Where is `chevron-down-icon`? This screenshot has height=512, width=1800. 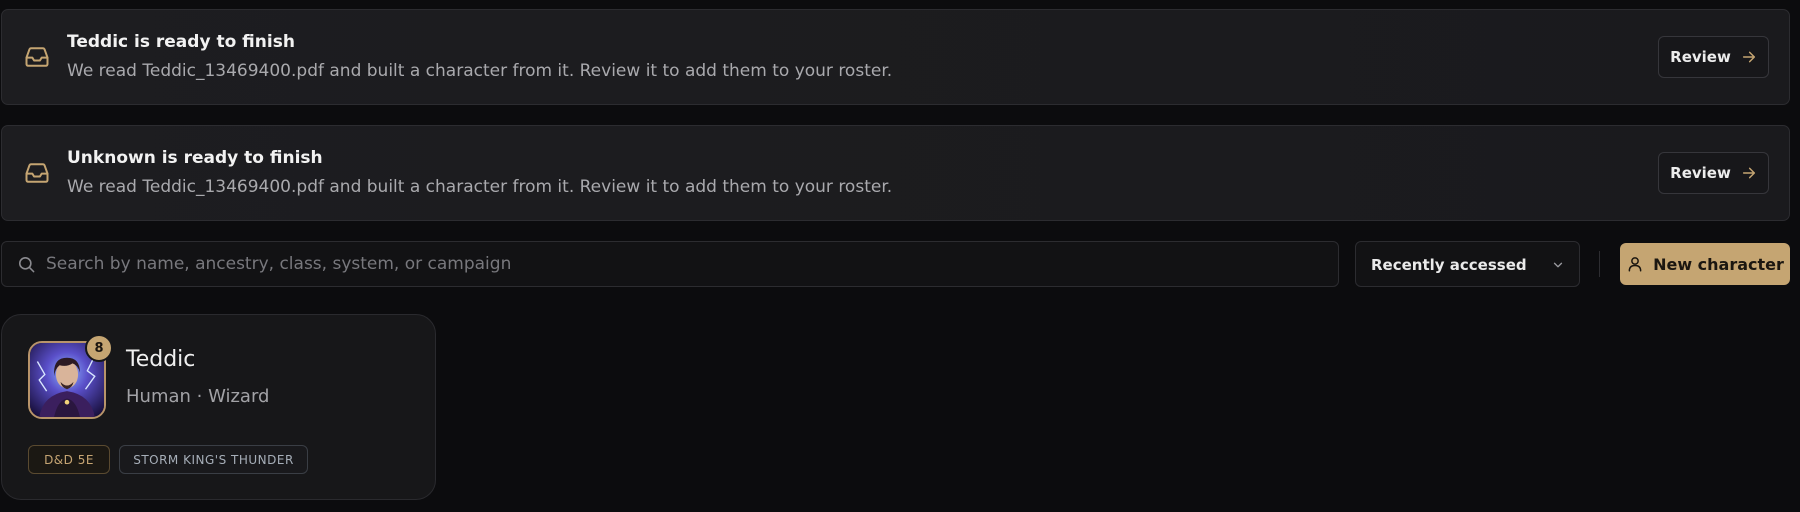
chevron-down-icon is located at coordinates (1558, 265).